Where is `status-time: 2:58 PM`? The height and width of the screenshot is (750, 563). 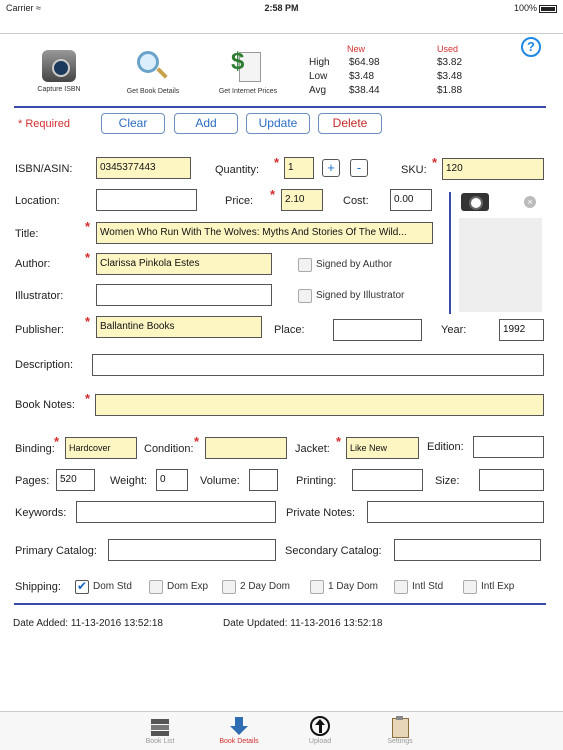
status-time: 2:58 PM is located at coordinates (281, 8).